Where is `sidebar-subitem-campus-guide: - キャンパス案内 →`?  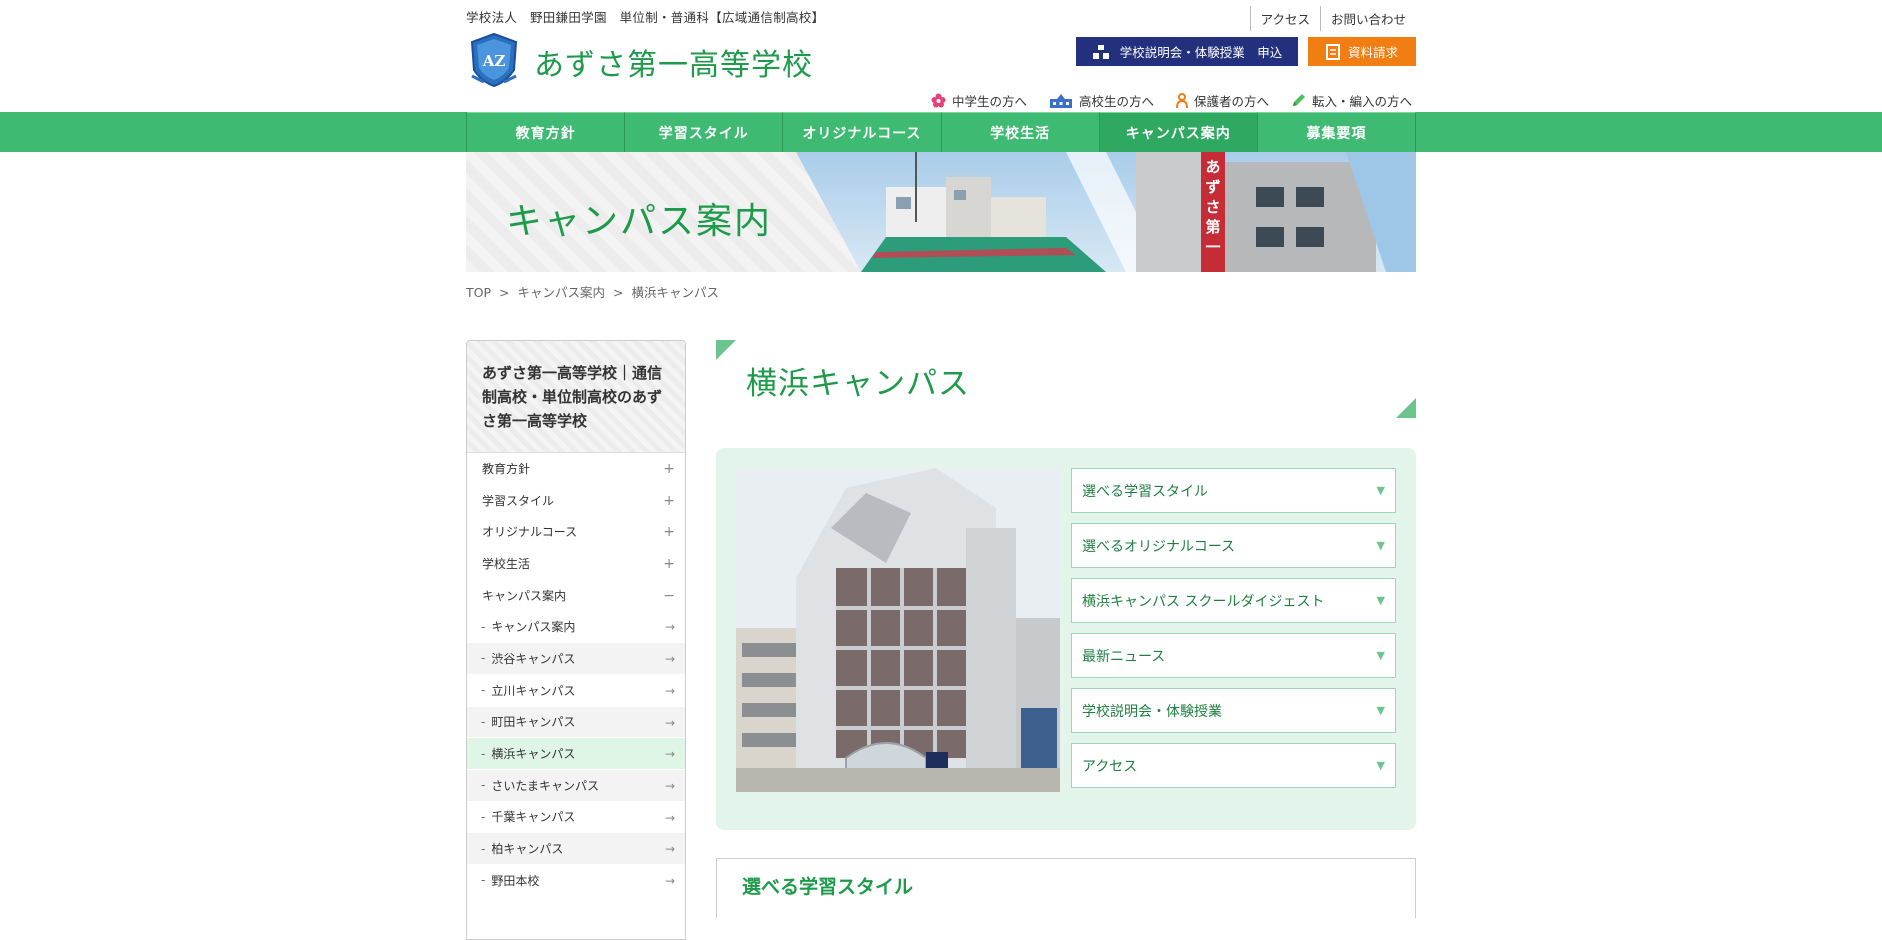 sidebar-subitem-campus-guide: - キャンパス案内 → is located at coordinates (576, 627).